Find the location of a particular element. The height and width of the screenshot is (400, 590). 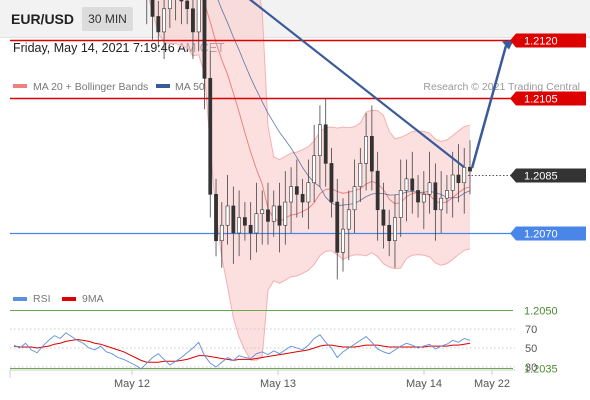

ma9-legend-swatch is located at coordinates (69, 299).